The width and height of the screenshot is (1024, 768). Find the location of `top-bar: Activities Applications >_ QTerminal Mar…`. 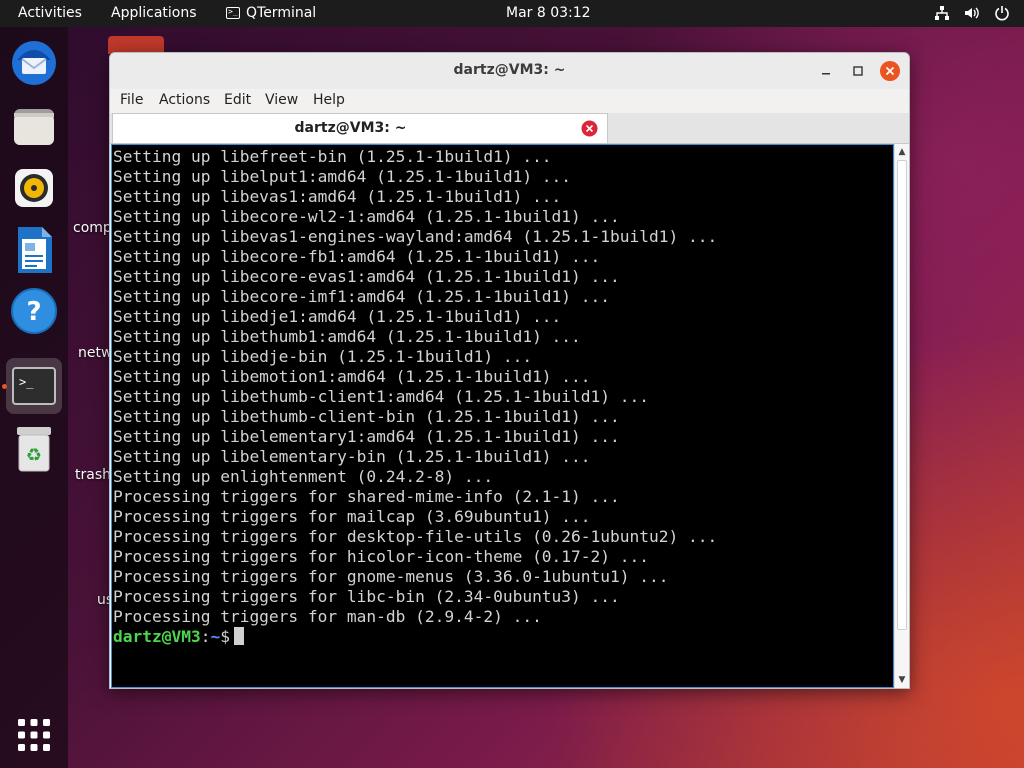

top-bar: Activities Applications >_ QTerminal Mar… is located at coordinates (512, 13).